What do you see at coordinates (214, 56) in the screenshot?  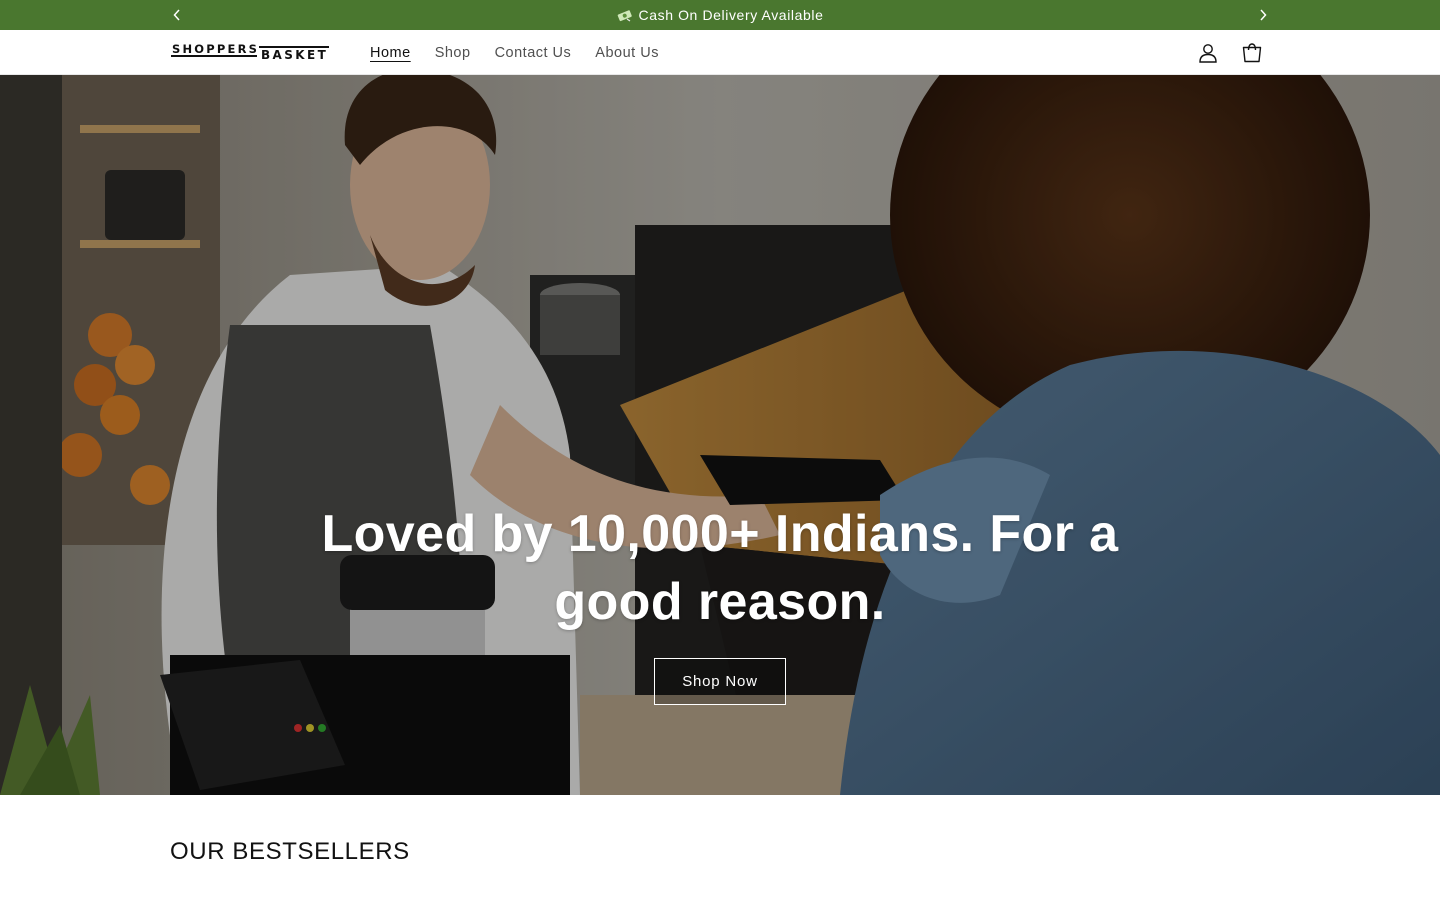 I see `logo-rule` at bounding box center [214, 56].